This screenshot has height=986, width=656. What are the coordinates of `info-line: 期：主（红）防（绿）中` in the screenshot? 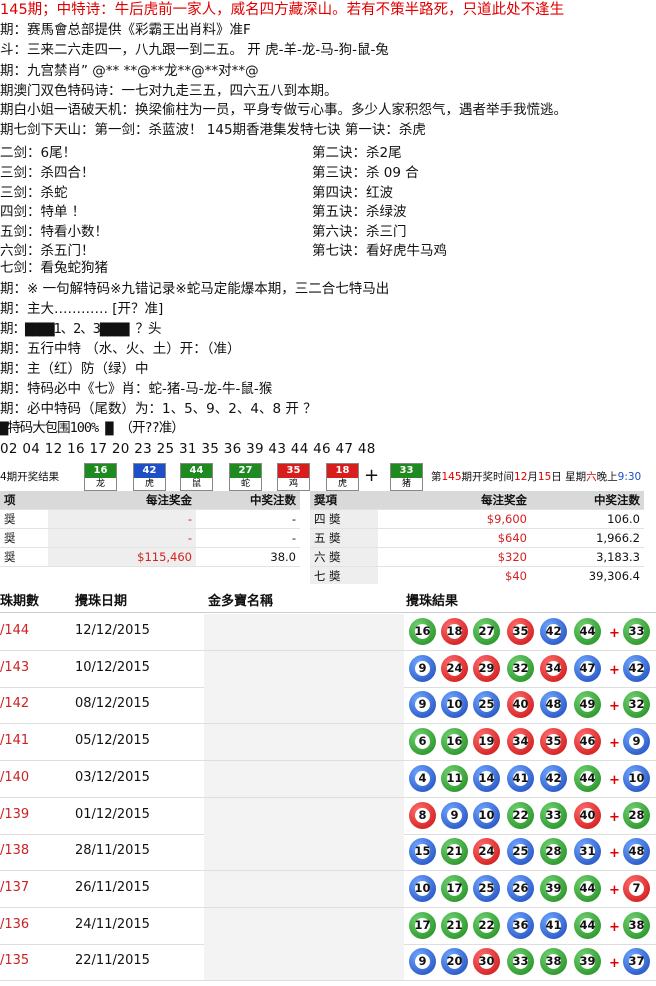 It's located at (74, 369).